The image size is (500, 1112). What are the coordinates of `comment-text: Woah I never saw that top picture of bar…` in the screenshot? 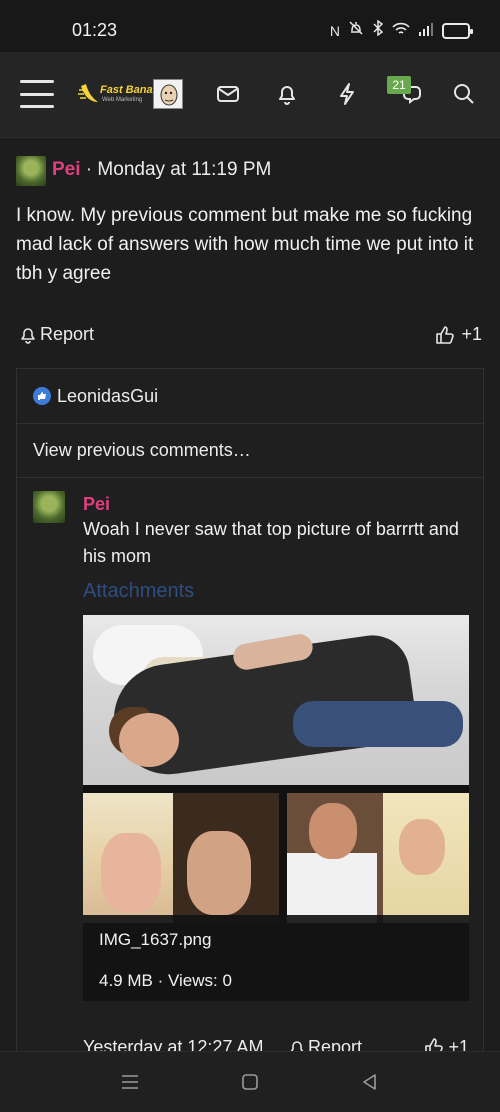 It's located at (271, 542).